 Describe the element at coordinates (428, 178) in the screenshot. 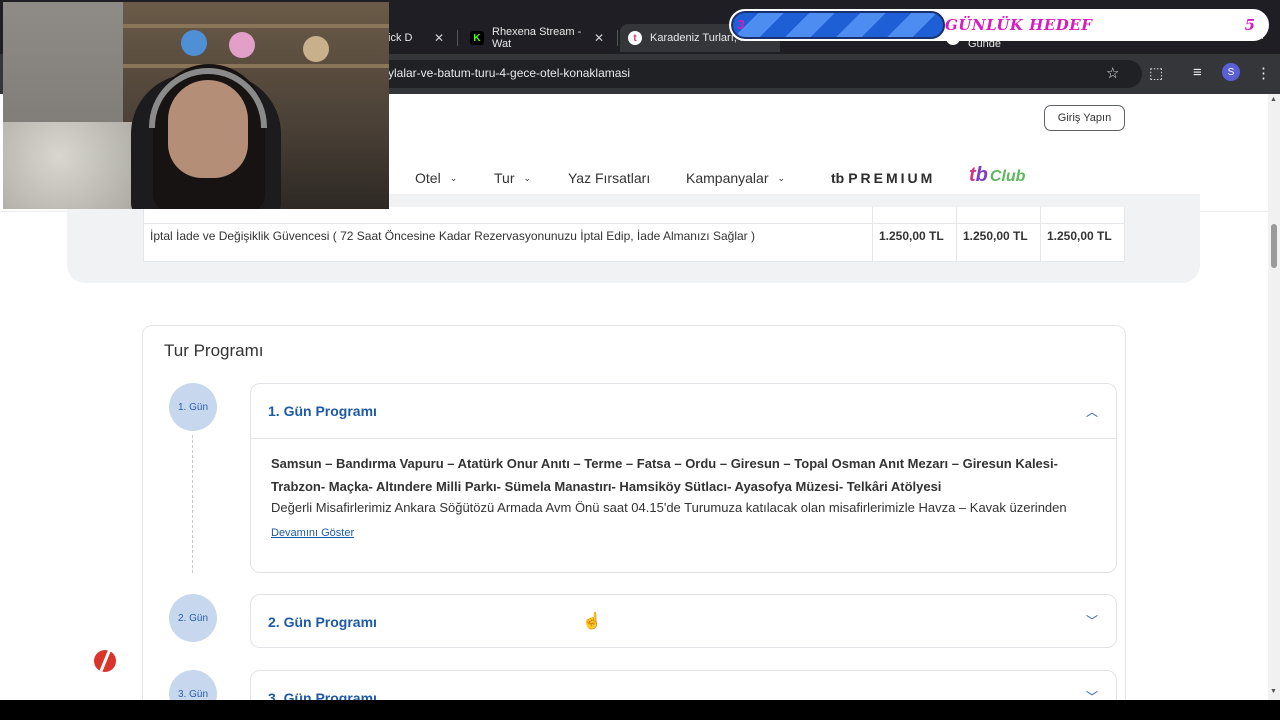

I see `nav-item-label: Otel` at that location.